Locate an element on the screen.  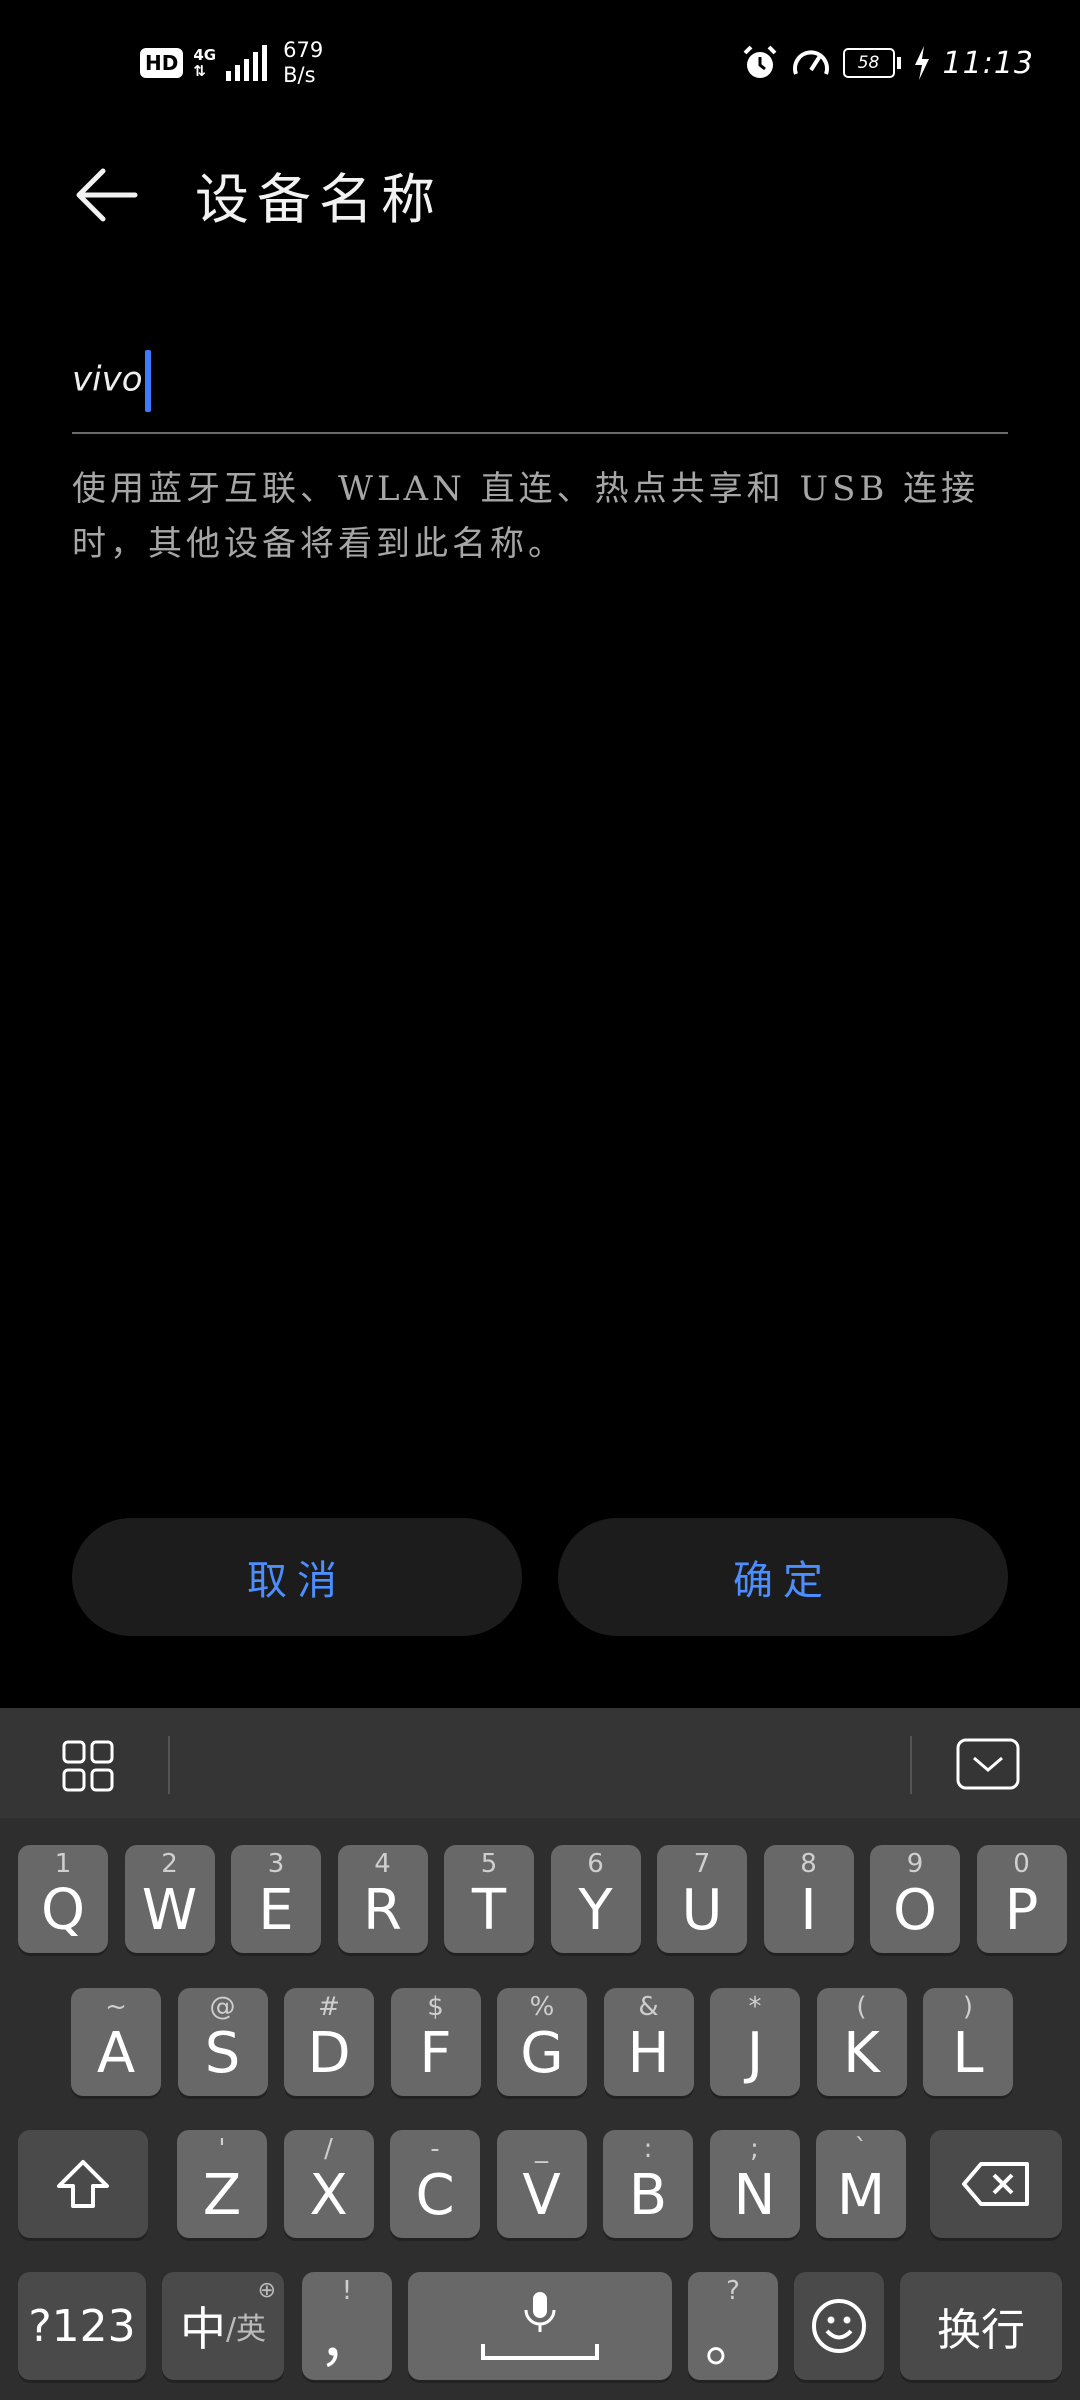
key-e-secondary: 3 is located at coordinates (276, 1864).